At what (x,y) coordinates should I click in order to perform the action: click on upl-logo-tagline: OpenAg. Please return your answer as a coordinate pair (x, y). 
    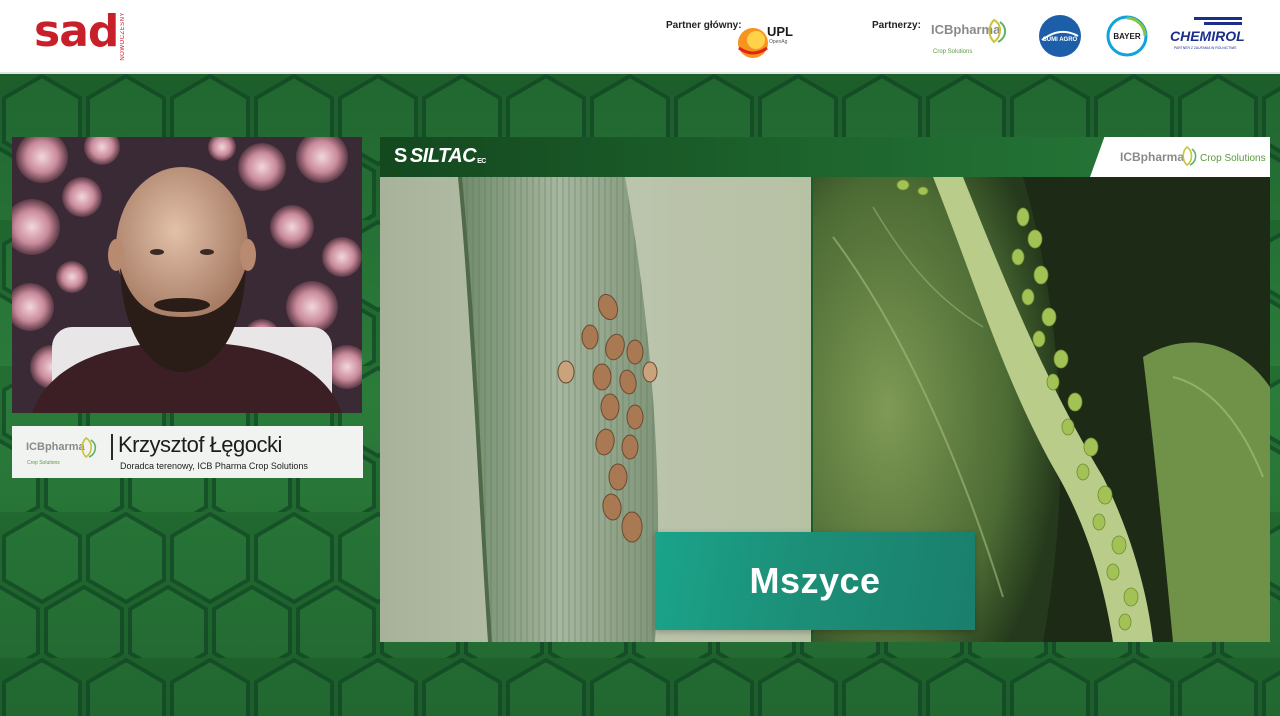
    Looking at the image, I should click on (778, 42).